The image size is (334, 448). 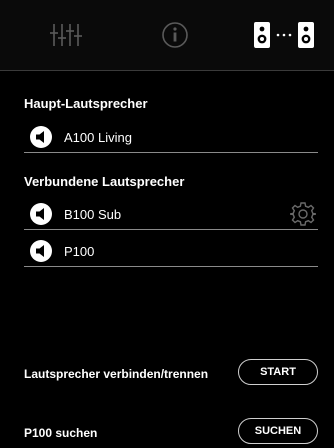 What do you see at coordinates (86, 103) in the screenshot?
I see `main-speaker-title: Haupt-Lautsprecher` at bounding box center [86, 103].